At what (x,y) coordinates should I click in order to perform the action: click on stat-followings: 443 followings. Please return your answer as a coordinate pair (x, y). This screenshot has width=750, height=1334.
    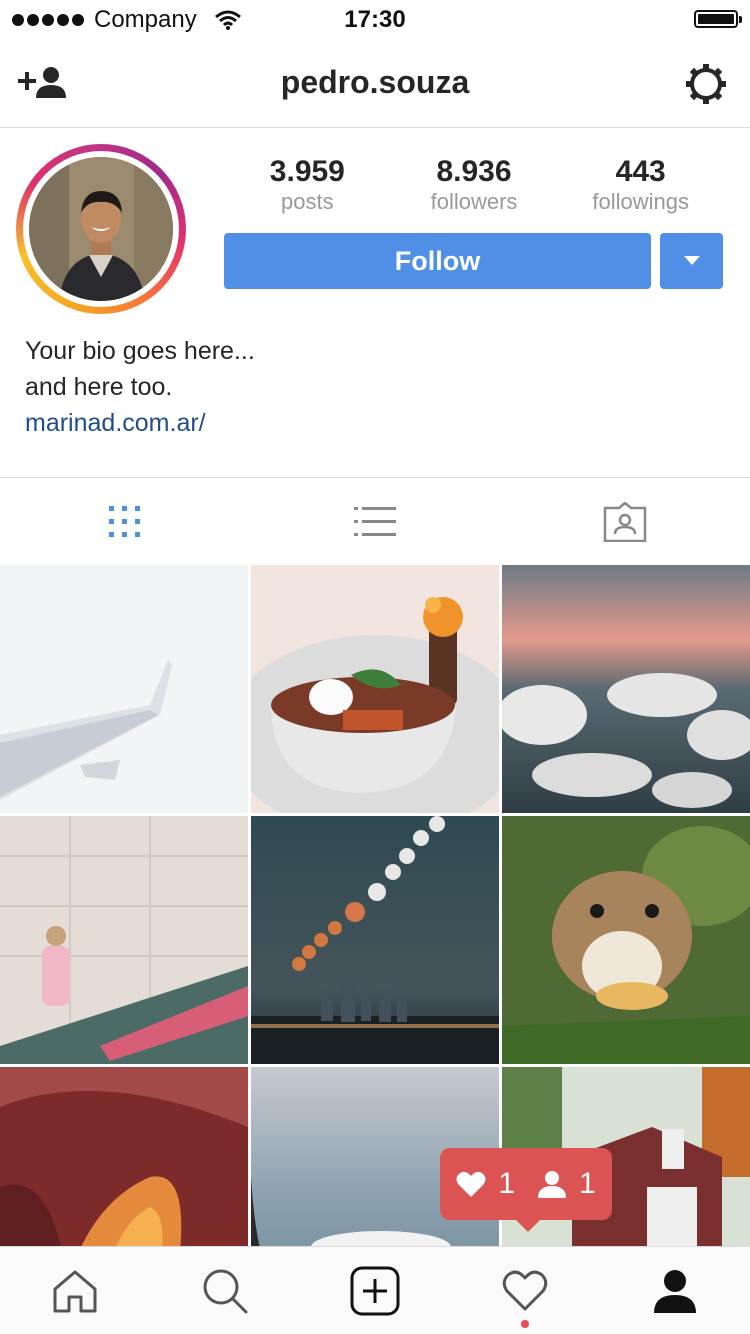
    Looking at the image, I should click on (640, 185).